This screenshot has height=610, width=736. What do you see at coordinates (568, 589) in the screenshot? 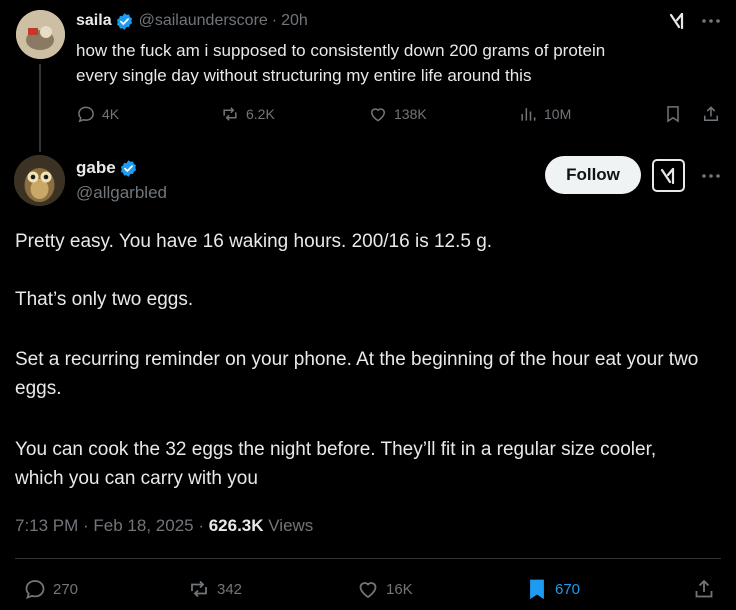
I see `main-bookmark-count: 670` at bounding box center [568, 589].